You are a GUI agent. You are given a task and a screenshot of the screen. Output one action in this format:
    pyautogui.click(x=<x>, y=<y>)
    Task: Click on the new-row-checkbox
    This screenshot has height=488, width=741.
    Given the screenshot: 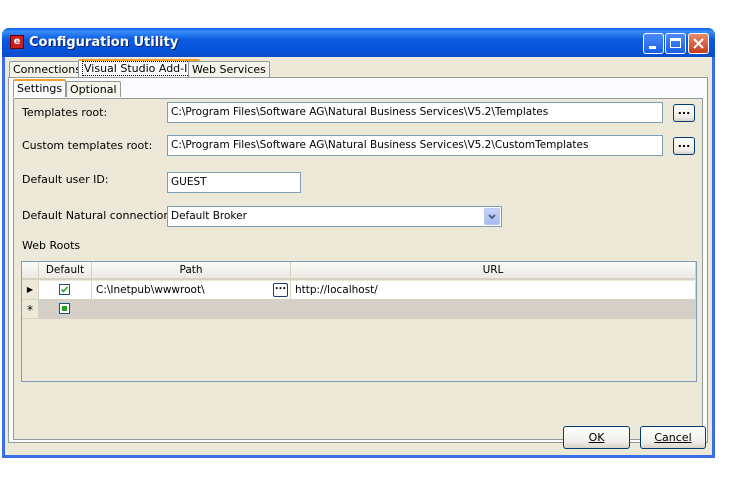 What is the action you would take?
    pyautogui.click(x=64, y=308)
    